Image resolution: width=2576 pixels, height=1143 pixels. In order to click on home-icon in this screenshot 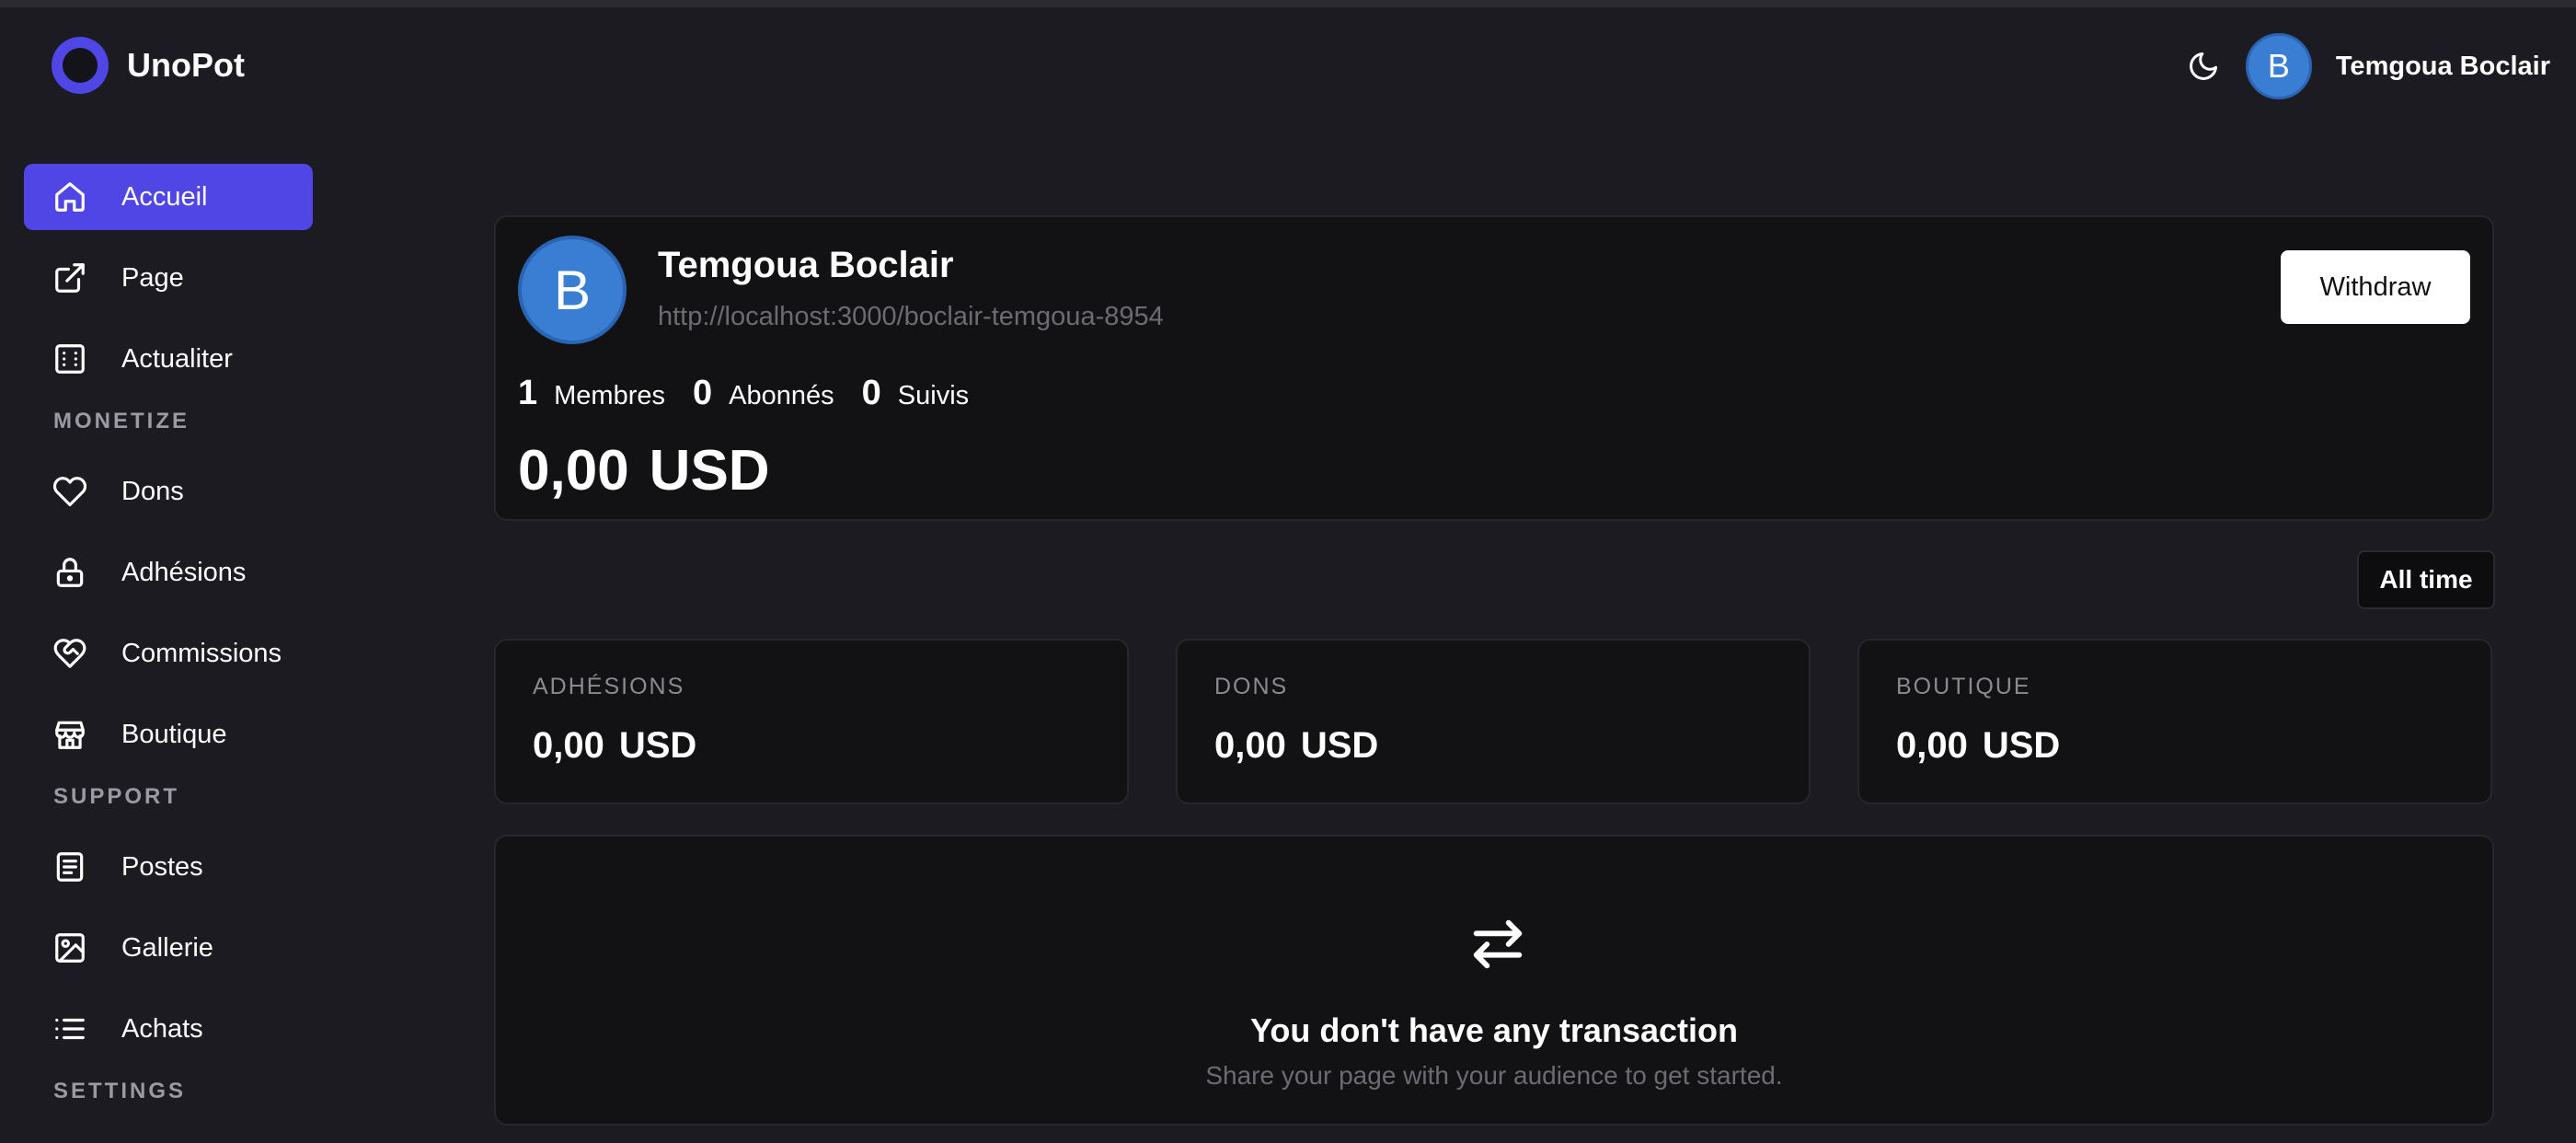, I will do `click(70, 197)`.